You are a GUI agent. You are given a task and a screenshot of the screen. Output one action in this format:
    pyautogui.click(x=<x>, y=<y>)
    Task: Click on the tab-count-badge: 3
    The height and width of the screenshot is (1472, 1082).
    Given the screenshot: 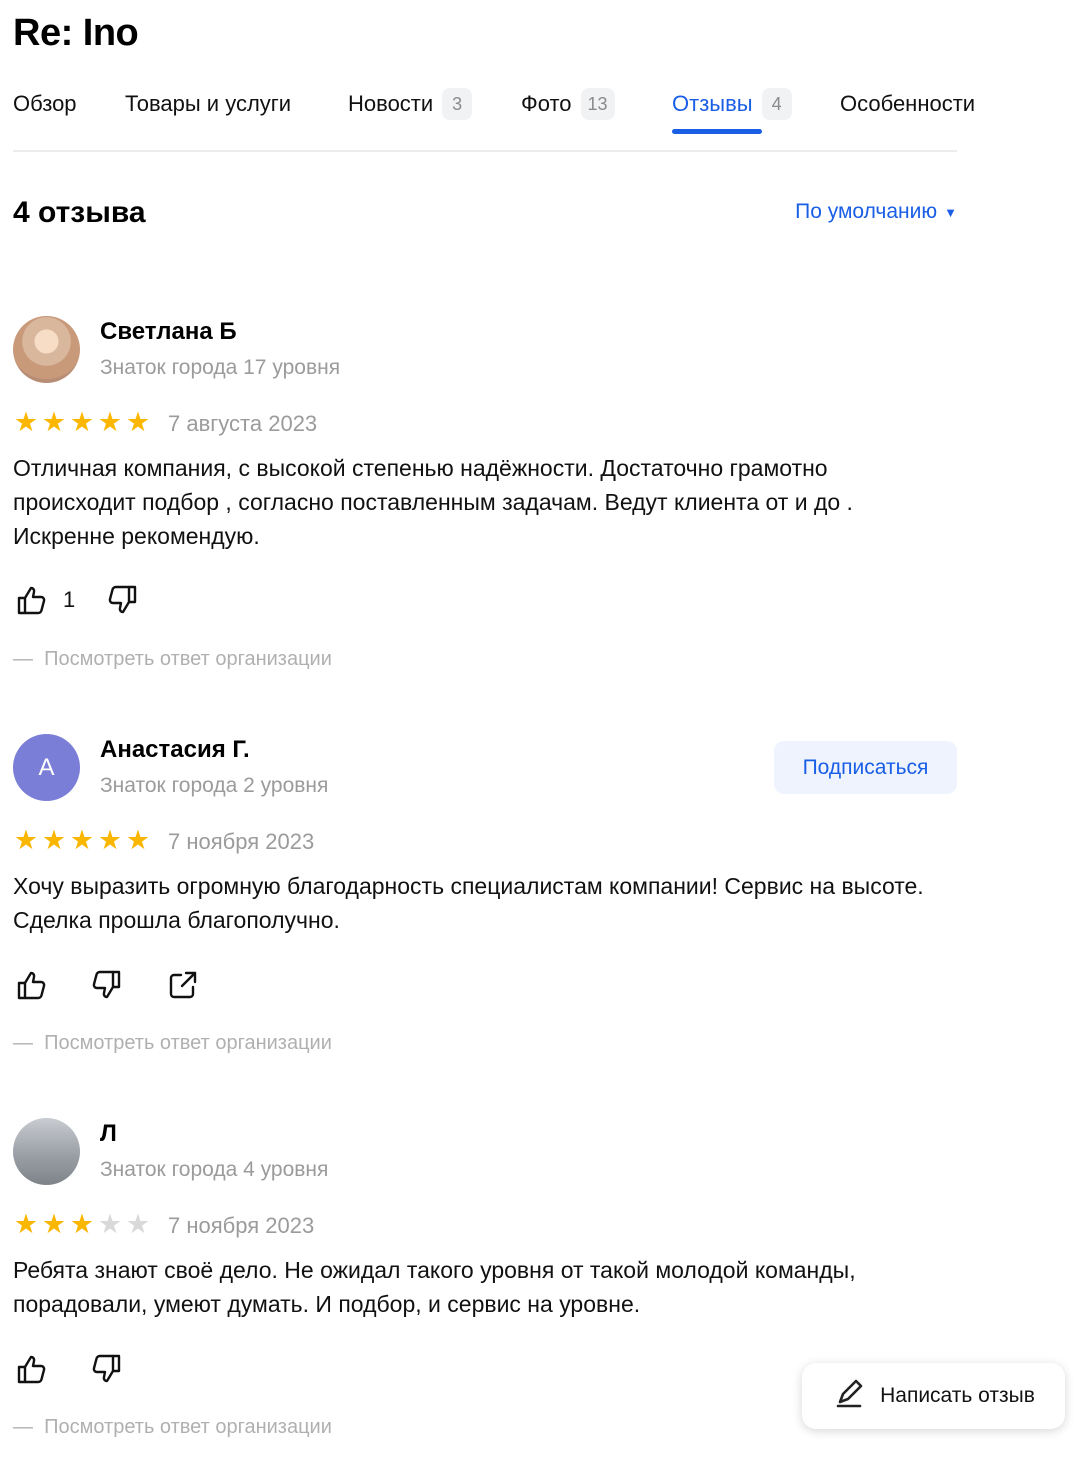 What is the action you would take?
    pyautogui.click(x=457, y=104)
    